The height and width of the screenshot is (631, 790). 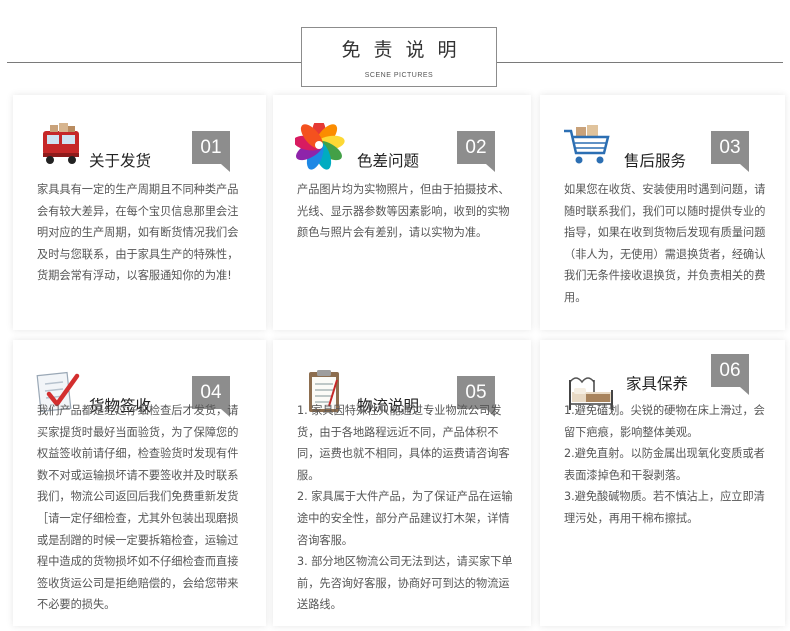 What do you see at coordinates (320, 146) in the screenshot?
I see `color-palette-icon` at bounding box center [320, 146].